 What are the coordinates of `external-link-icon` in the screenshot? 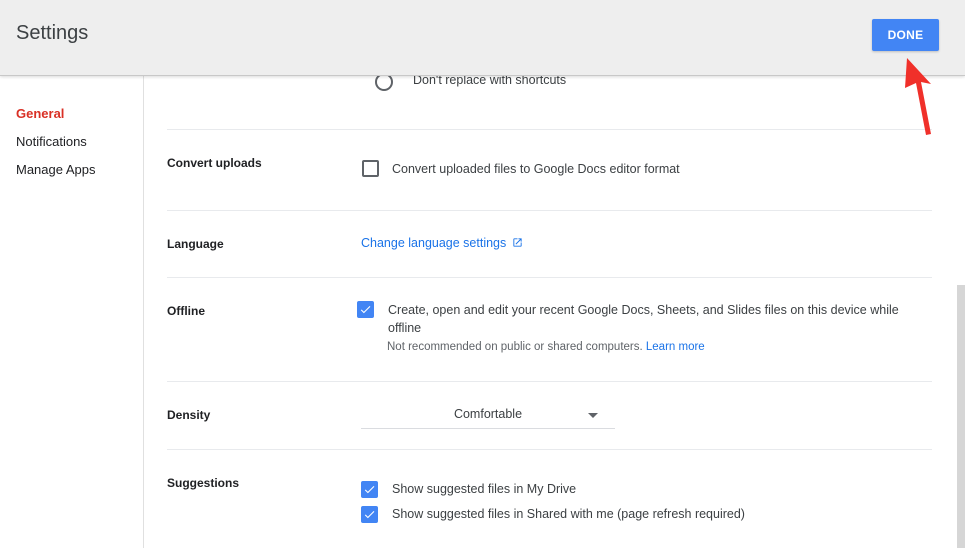 It's located at (517, 242).